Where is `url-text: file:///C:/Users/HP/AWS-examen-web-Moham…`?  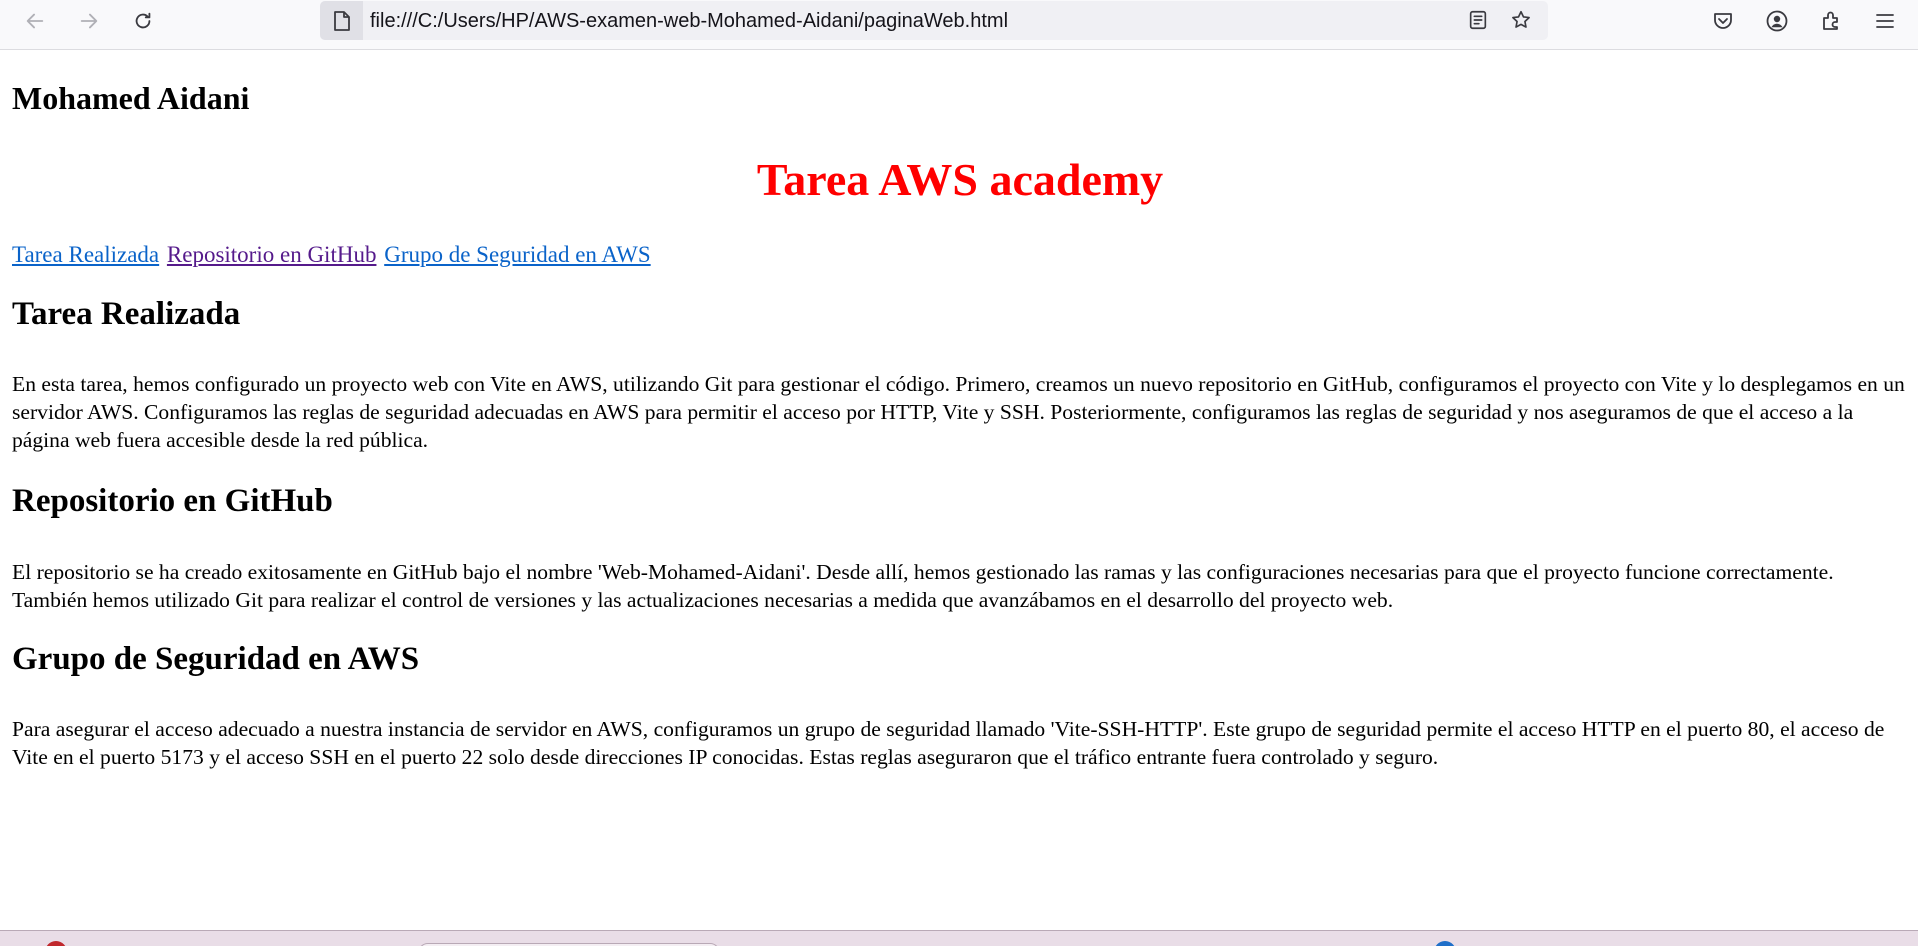 url-text: file:///C:/Users/HP/AWS-examen-web-Moham… is located at coordinates (689, 21).